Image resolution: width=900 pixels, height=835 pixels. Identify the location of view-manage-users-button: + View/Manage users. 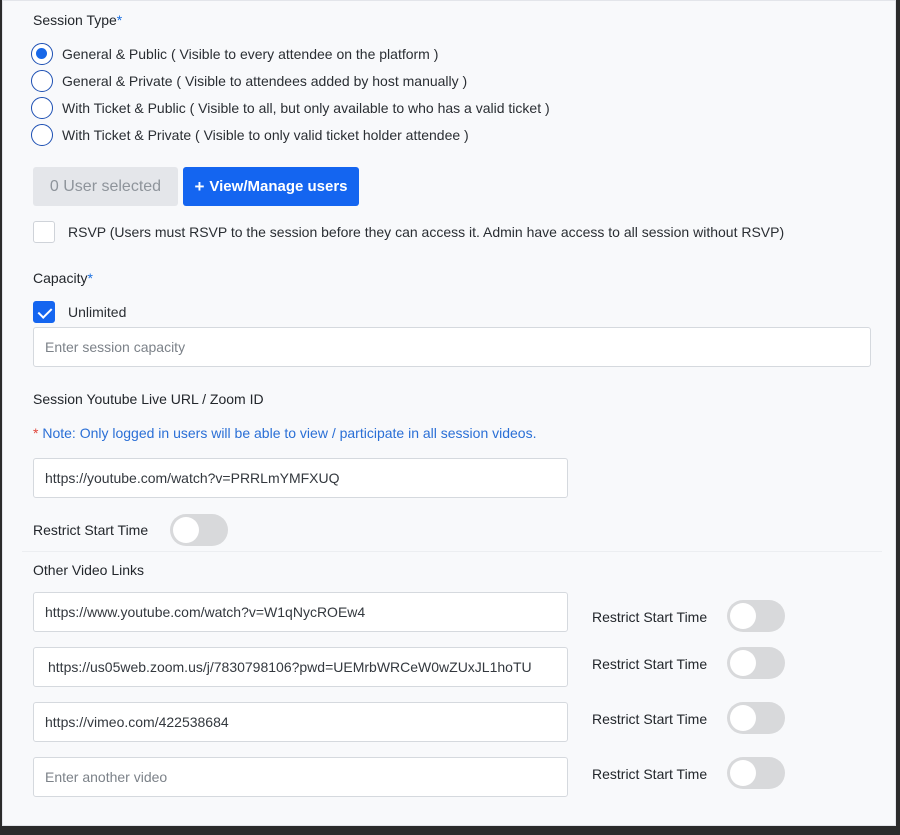
(271, 186).